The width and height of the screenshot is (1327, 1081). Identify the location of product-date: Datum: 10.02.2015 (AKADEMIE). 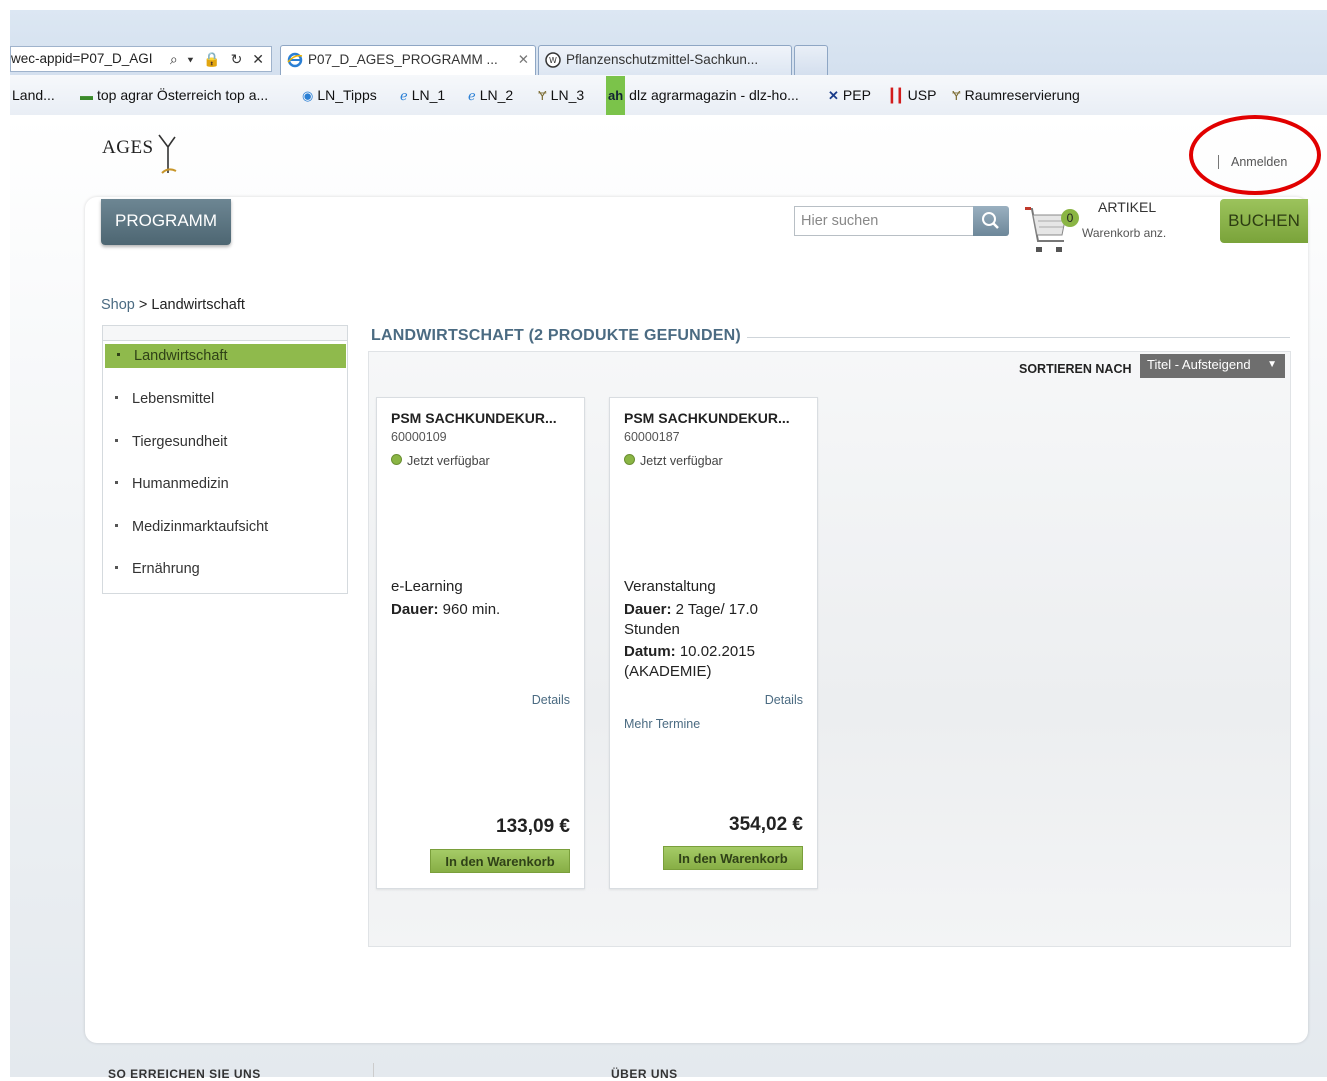
(689, 661).